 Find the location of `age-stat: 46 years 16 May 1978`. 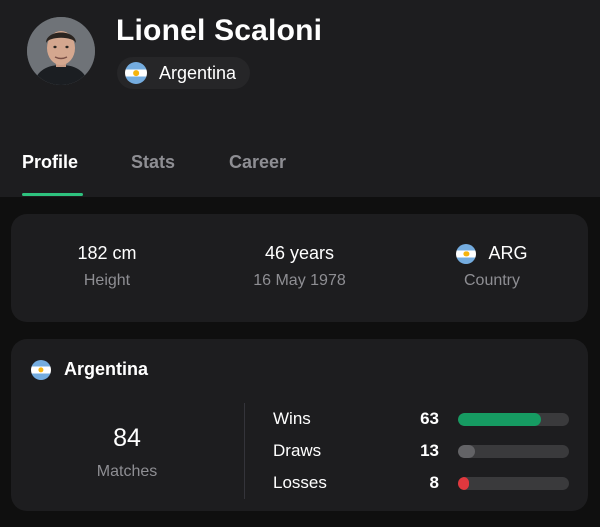

age-stat: 46 years 16 May 1978 is located at coordinates (299, 268).